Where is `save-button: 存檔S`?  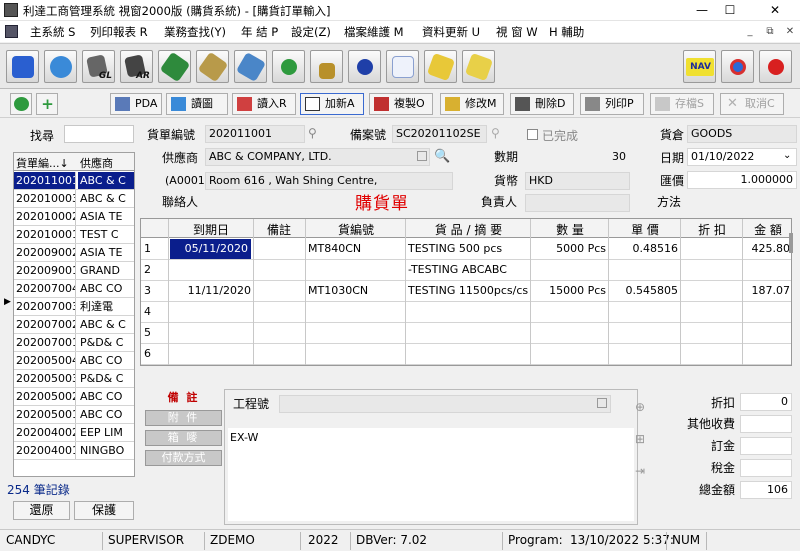
save-button: 存檔S is located at coordinates (682, 104).